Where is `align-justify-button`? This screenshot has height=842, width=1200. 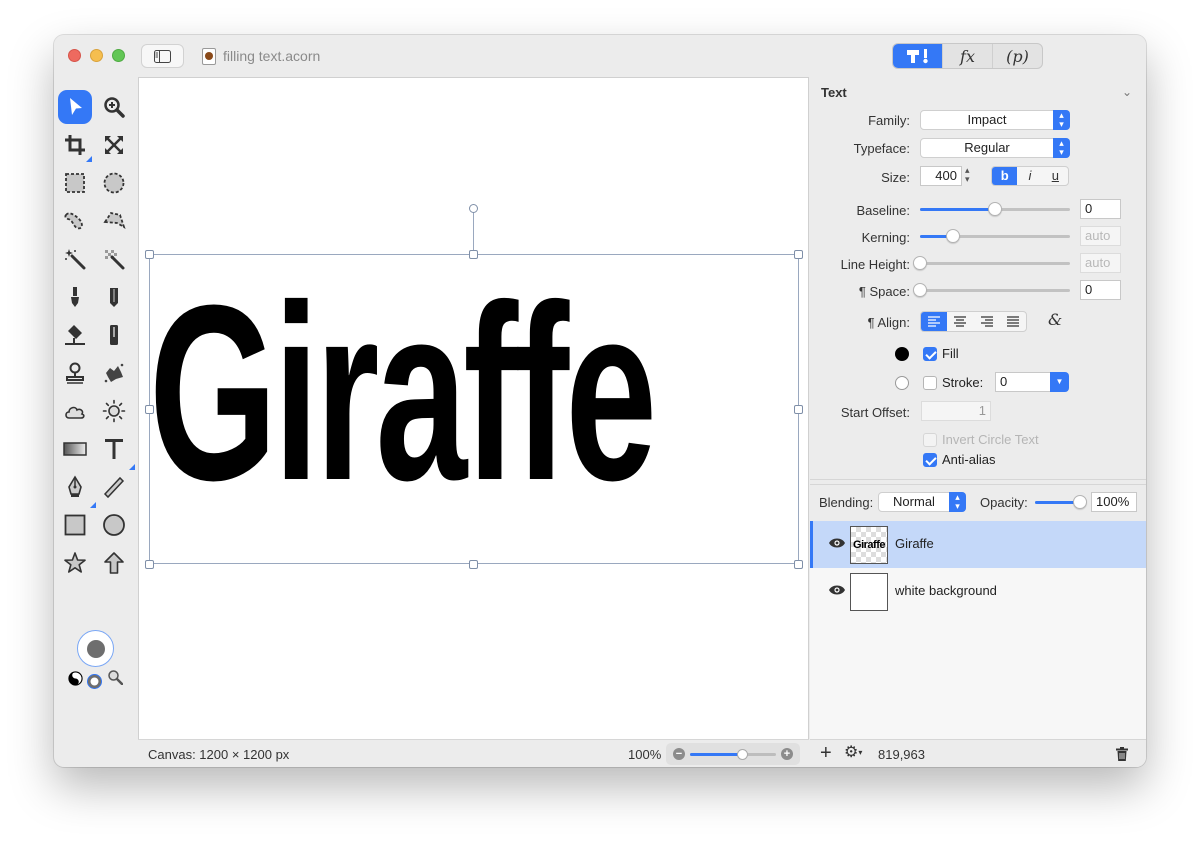 align-justify-button is located at coordinates (1013, 321).